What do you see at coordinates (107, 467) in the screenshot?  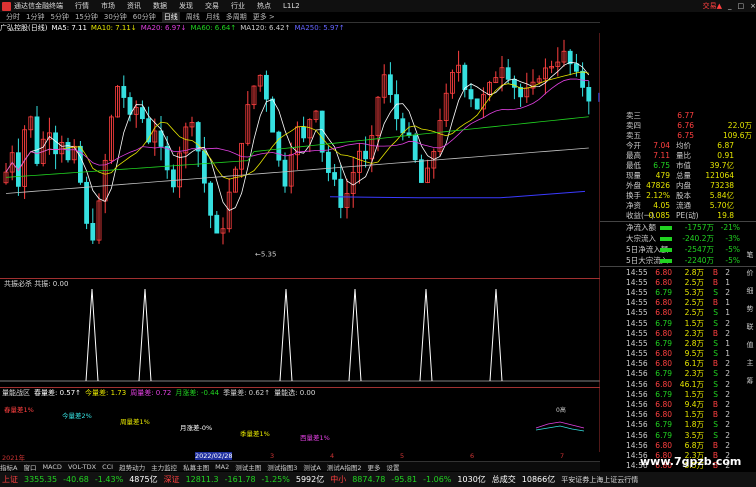 I see `chart-tab-4: CCI` at bounding box center [107, 467].